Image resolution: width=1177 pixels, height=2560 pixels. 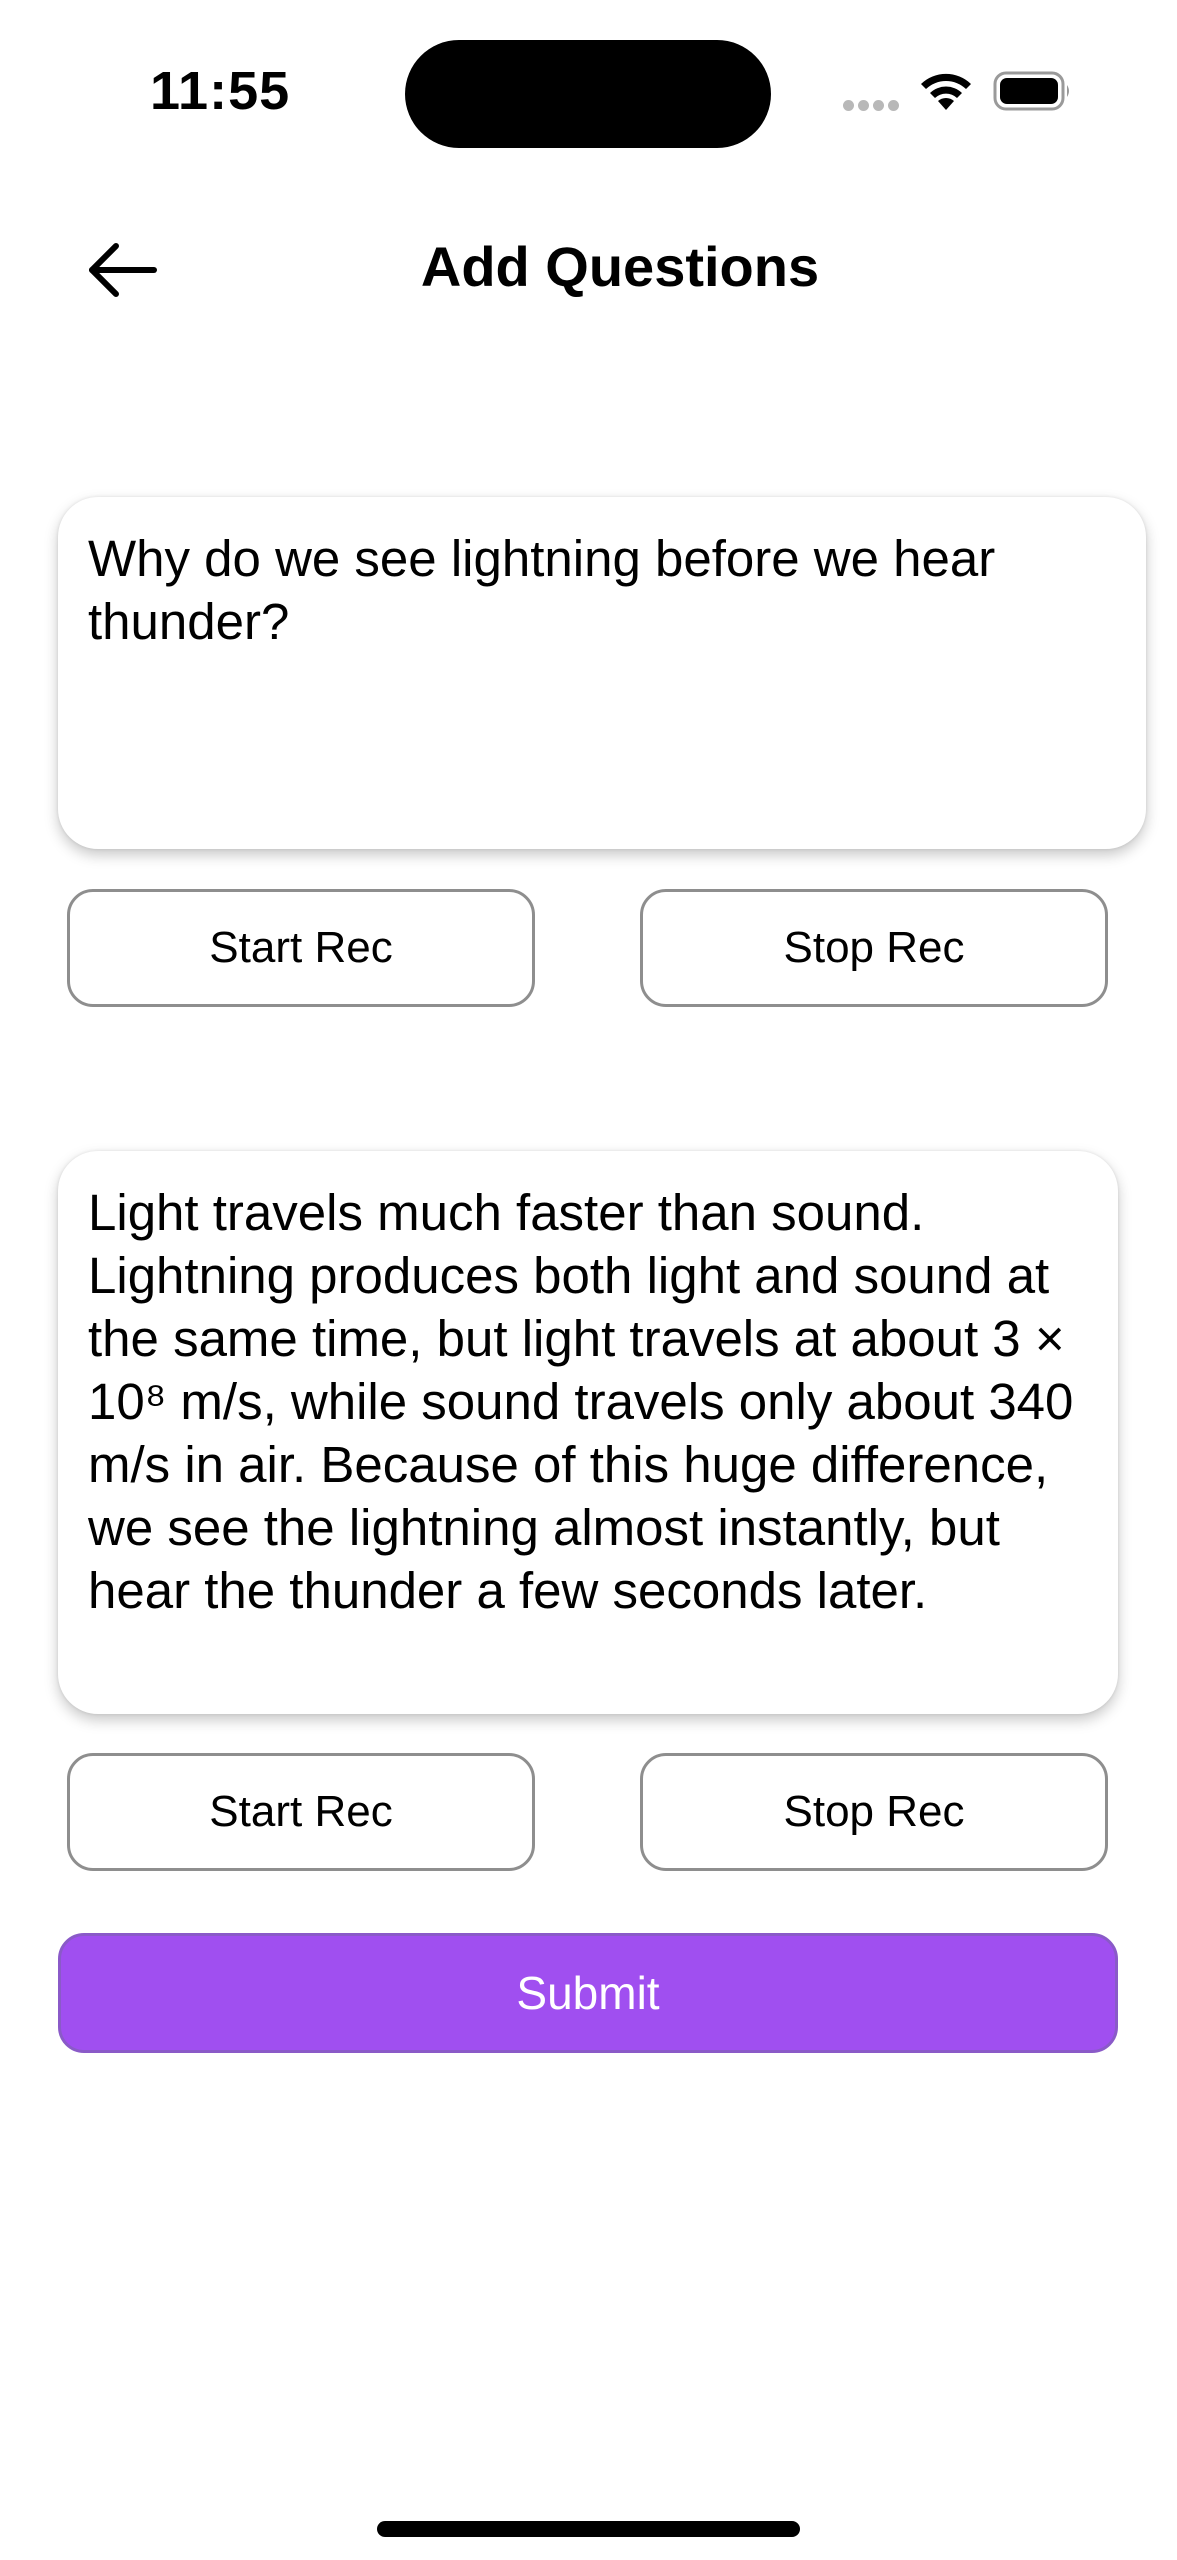 What do you see at coordinates (620, 266) in the screenshot?
I see `page-title: Add Questions` at bounding box center [620, 266].